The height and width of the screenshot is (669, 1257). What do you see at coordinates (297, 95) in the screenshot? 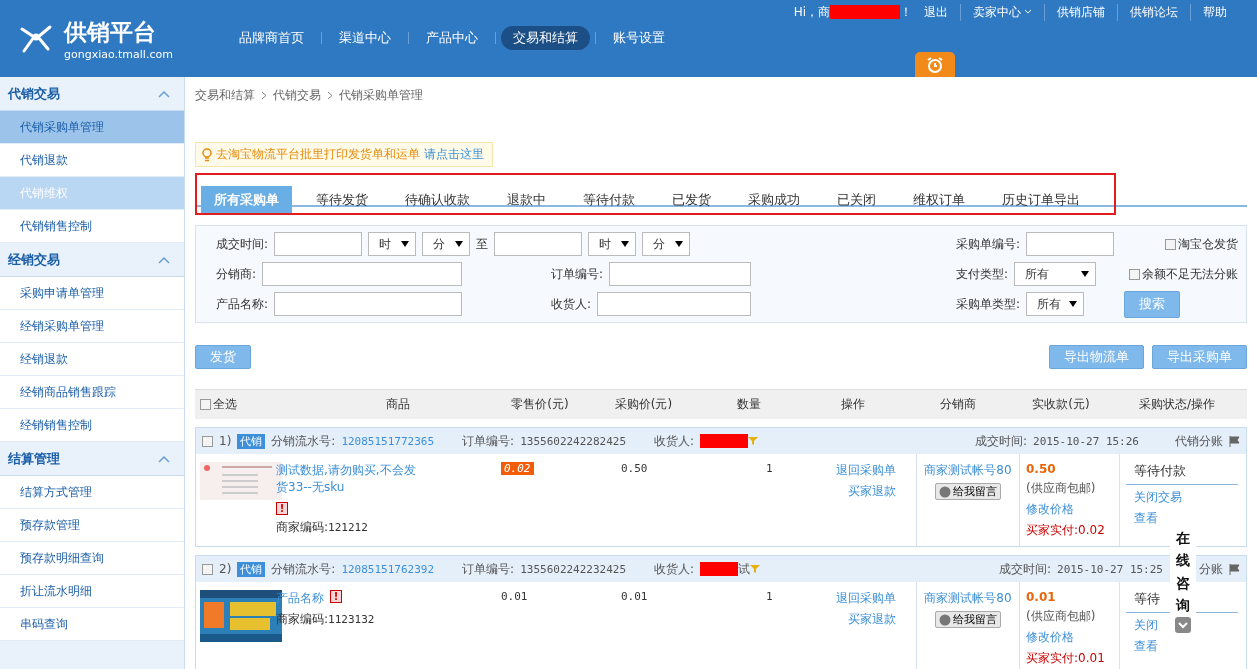
I see `breadcrumb-link: 代销交易` at bounding box center [297, 95].